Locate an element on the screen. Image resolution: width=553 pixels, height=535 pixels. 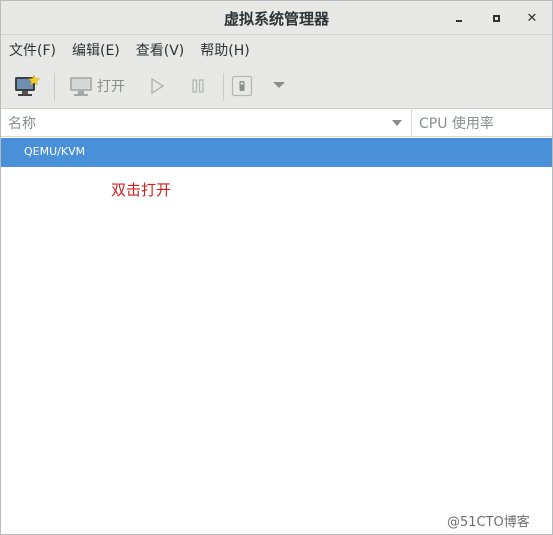
maximize-icon is located at coordinates (496, 18).